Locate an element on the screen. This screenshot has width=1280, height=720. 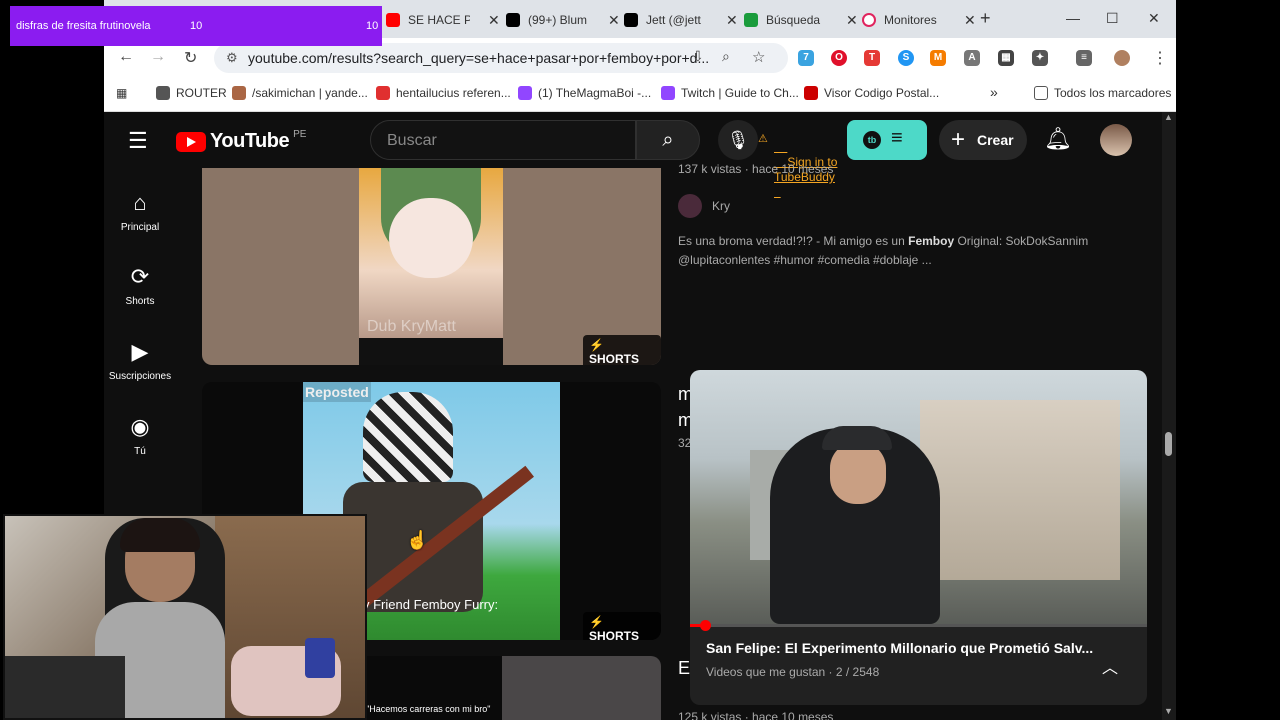
account-avatar is located at coordinates (1116, 140).